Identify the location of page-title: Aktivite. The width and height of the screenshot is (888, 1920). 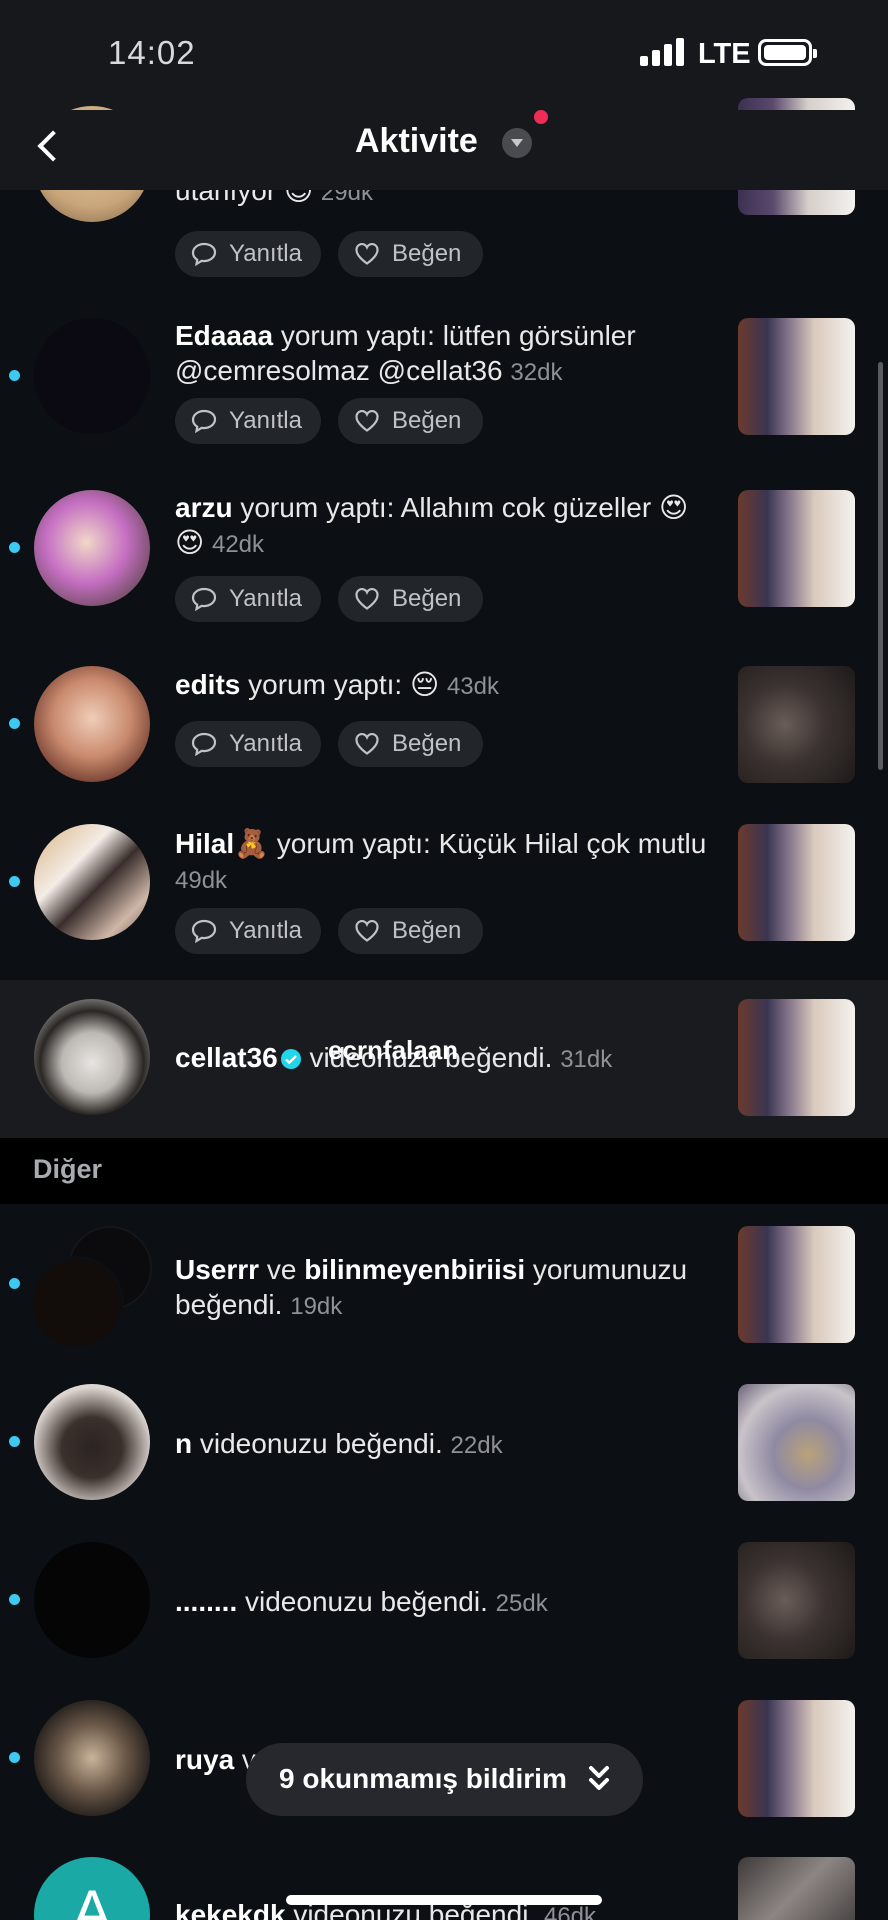
(416, 141).